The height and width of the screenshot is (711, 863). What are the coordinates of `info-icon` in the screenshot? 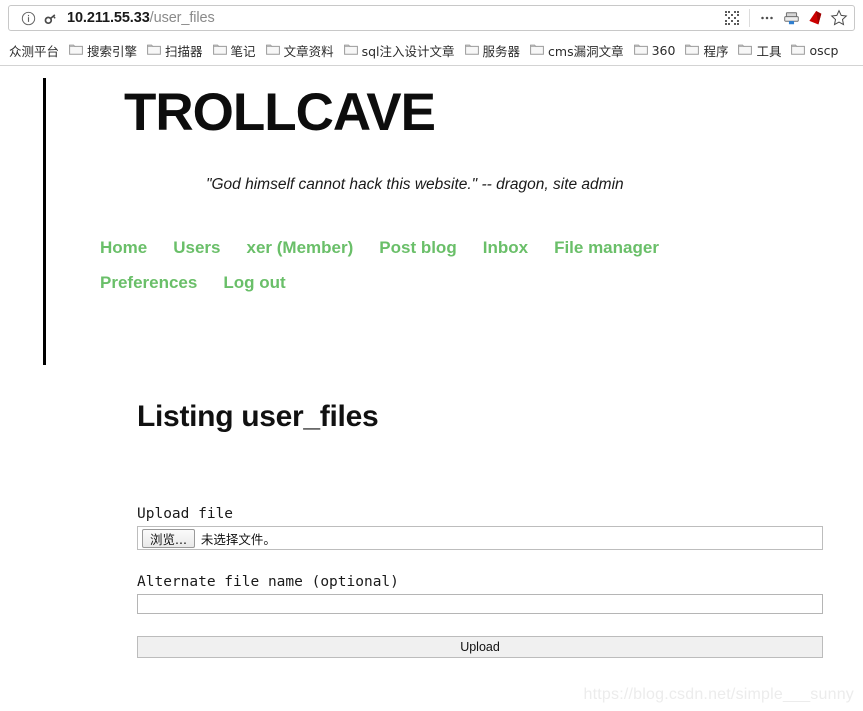 It's located at (28, 18).